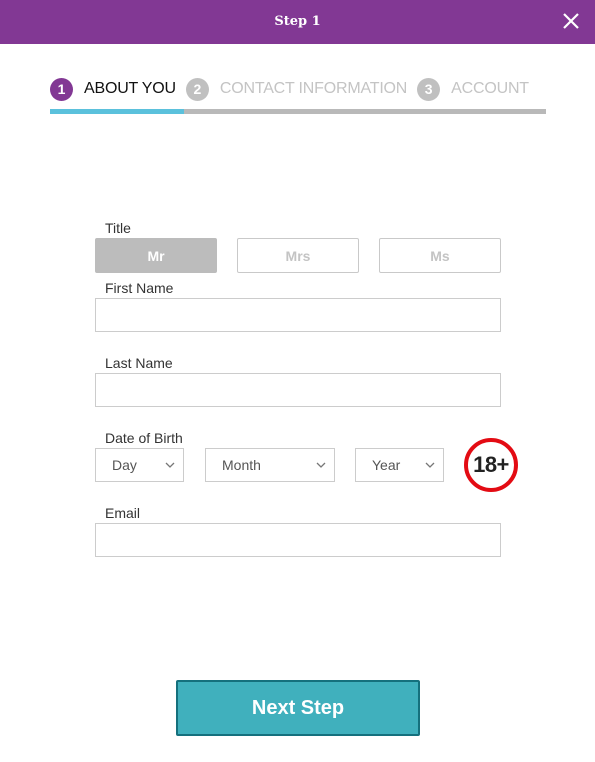 The image size is (595, 762). I want to click on step-label: CONTACT INFORMATION, so click(313, 88).